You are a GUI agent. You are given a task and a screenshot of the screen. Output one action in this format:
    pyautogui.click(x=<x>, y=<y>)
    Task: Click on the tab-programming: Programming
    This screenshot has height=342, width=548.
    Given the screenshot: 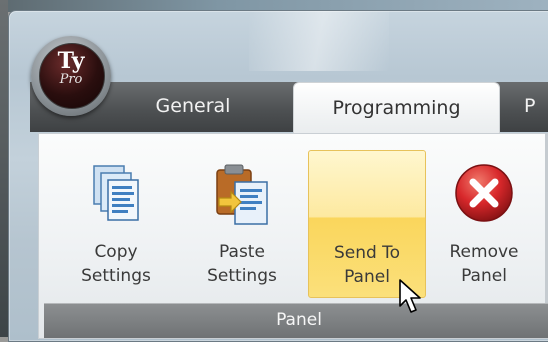 What is the action you would take?
    pyautogui.click(x=396, y=108)
    